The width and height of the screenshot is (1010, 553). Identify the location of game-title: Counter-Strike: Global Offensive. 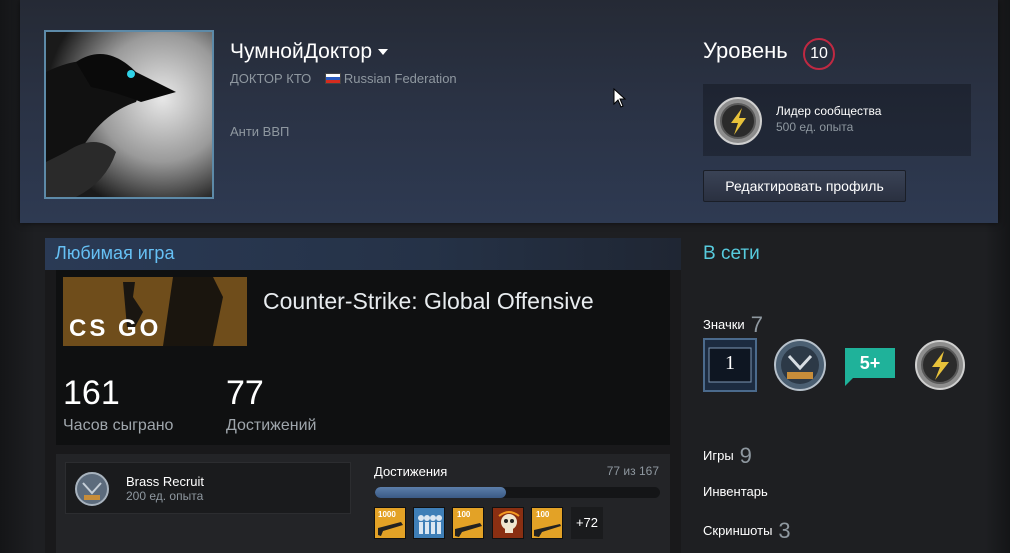
(428, 301).